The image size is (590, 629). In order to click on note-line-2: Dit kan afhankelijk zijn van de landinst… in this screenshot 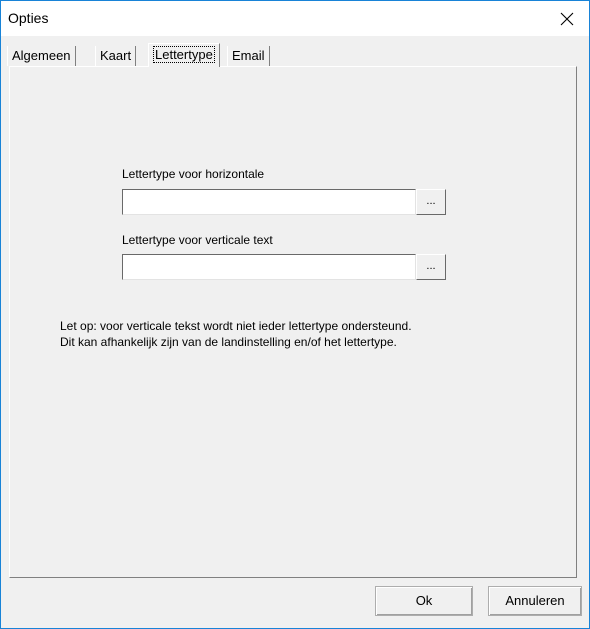, I will do `click(228, 342)`.